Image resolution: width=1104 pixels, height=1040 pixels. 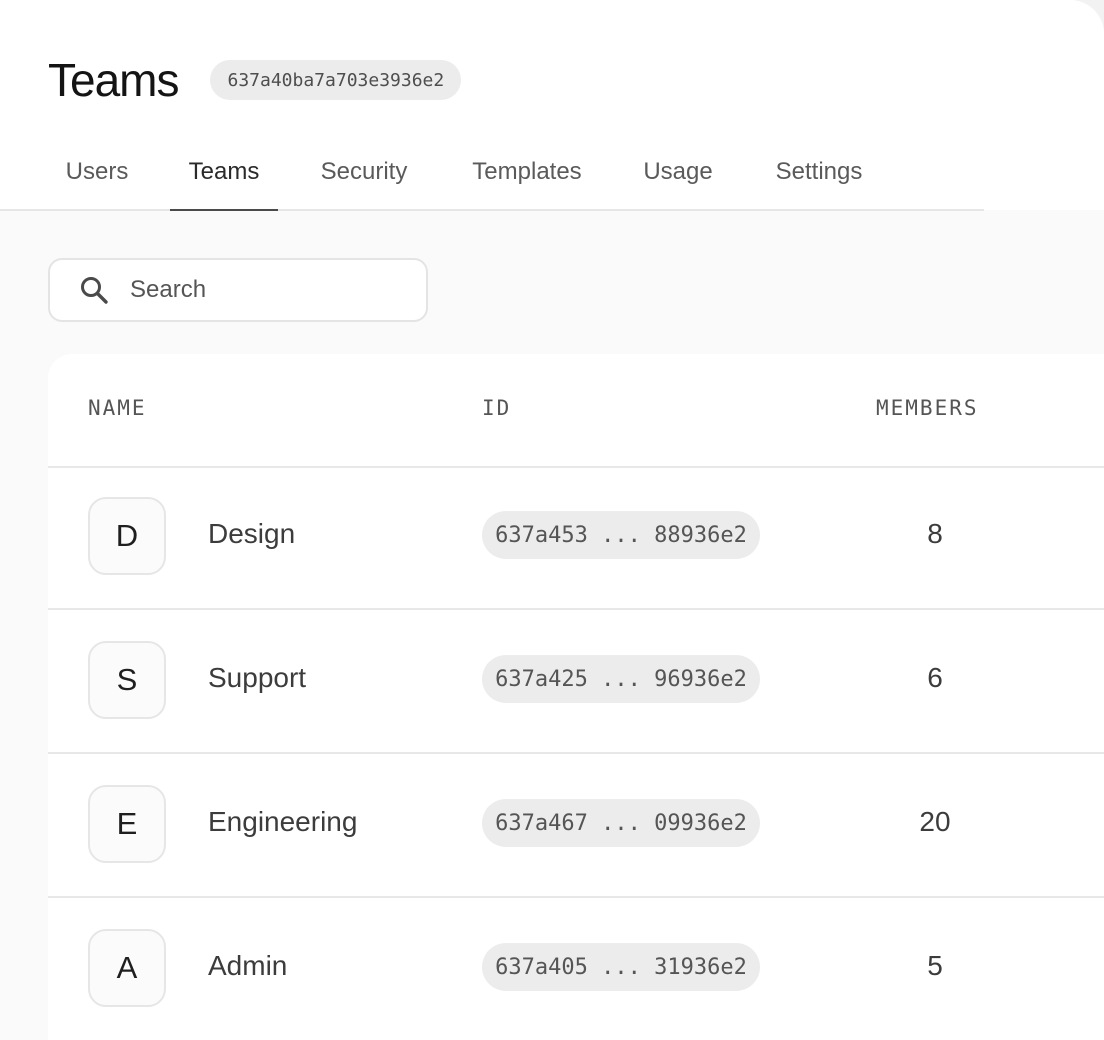 I want to click on table-header: NAME ID MEMBERS, so click(x=576, y=411).